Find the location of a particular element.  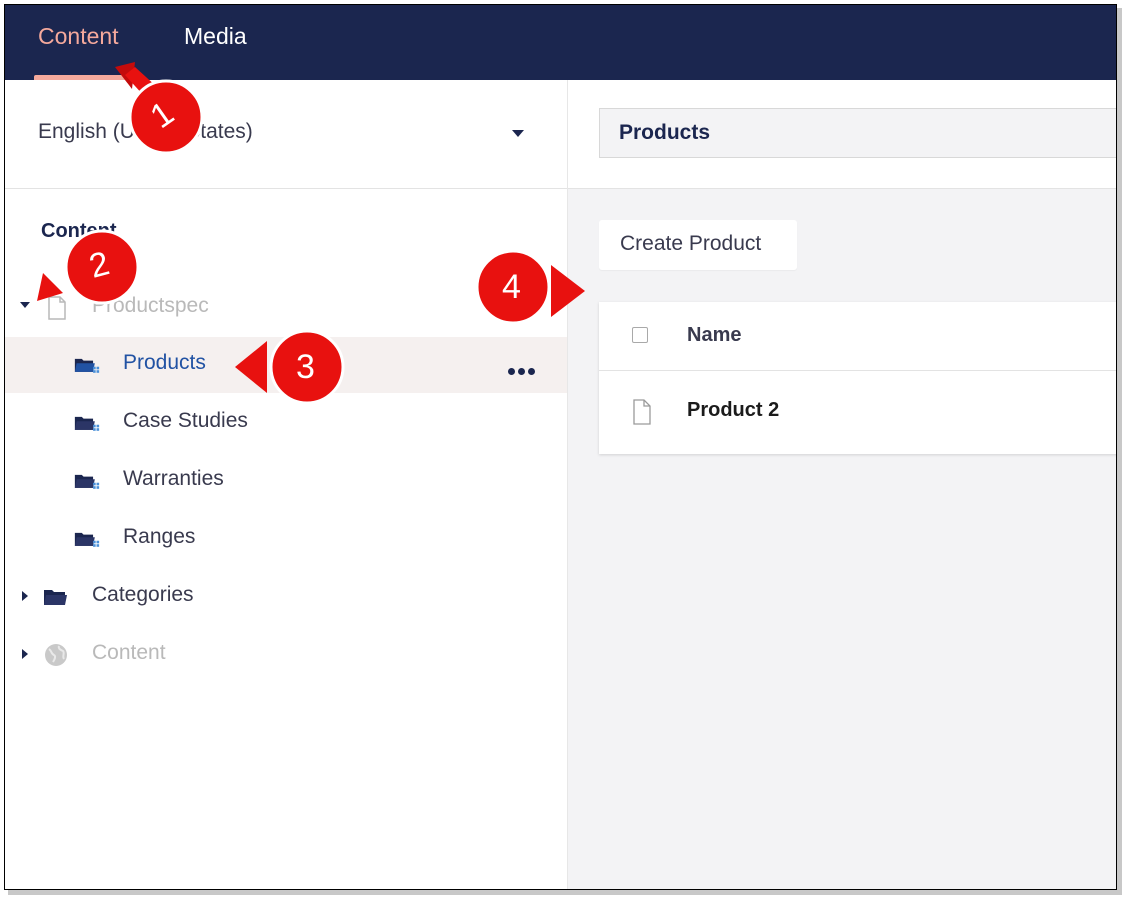

children-list: Name Product 2 is located at coordinates (857, 378).